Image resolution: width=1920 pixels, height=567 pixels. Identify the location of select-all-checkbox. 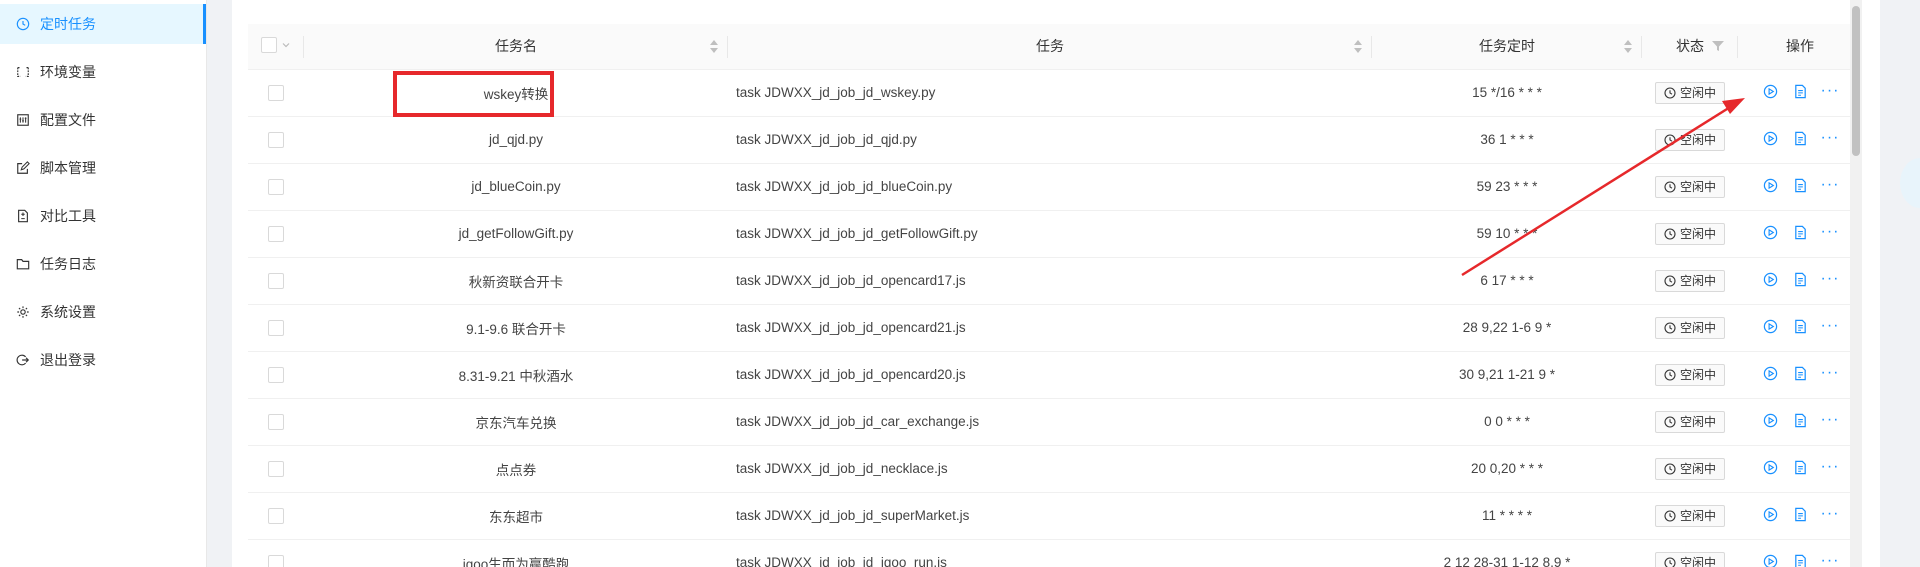
(269, 44).